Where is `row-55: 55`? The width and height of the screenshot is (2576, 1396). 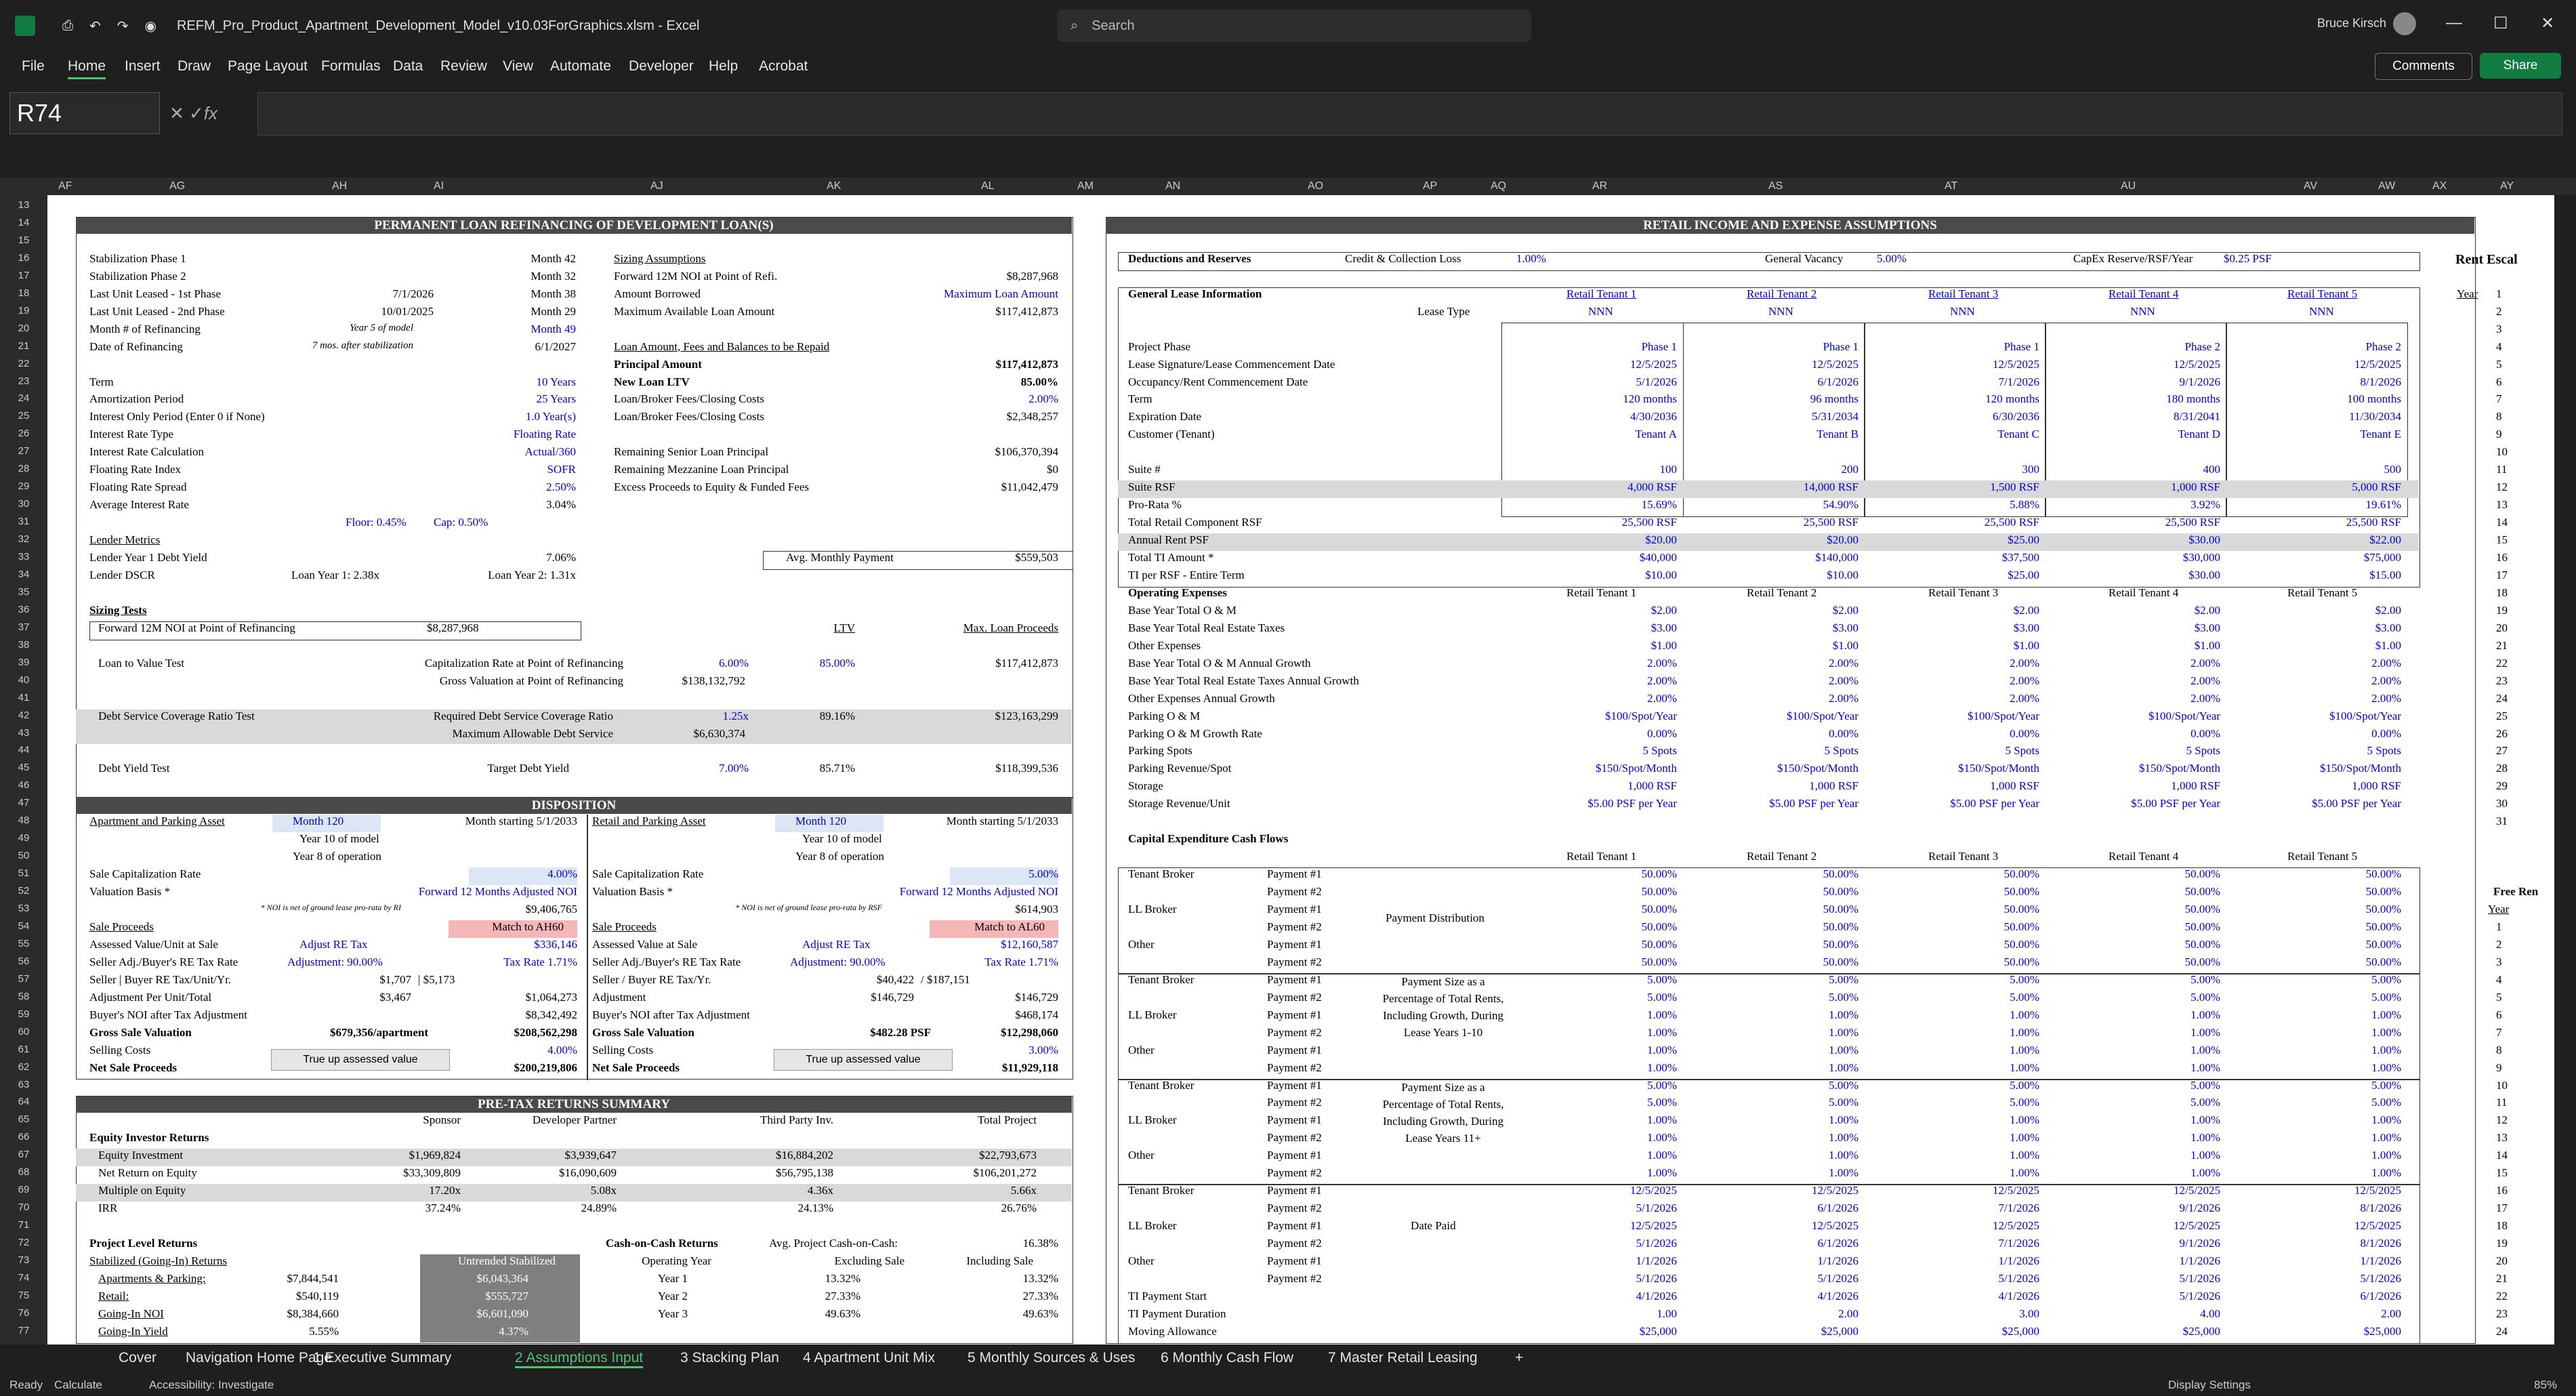 row-55: 55 is located at coordinates (23, 943).